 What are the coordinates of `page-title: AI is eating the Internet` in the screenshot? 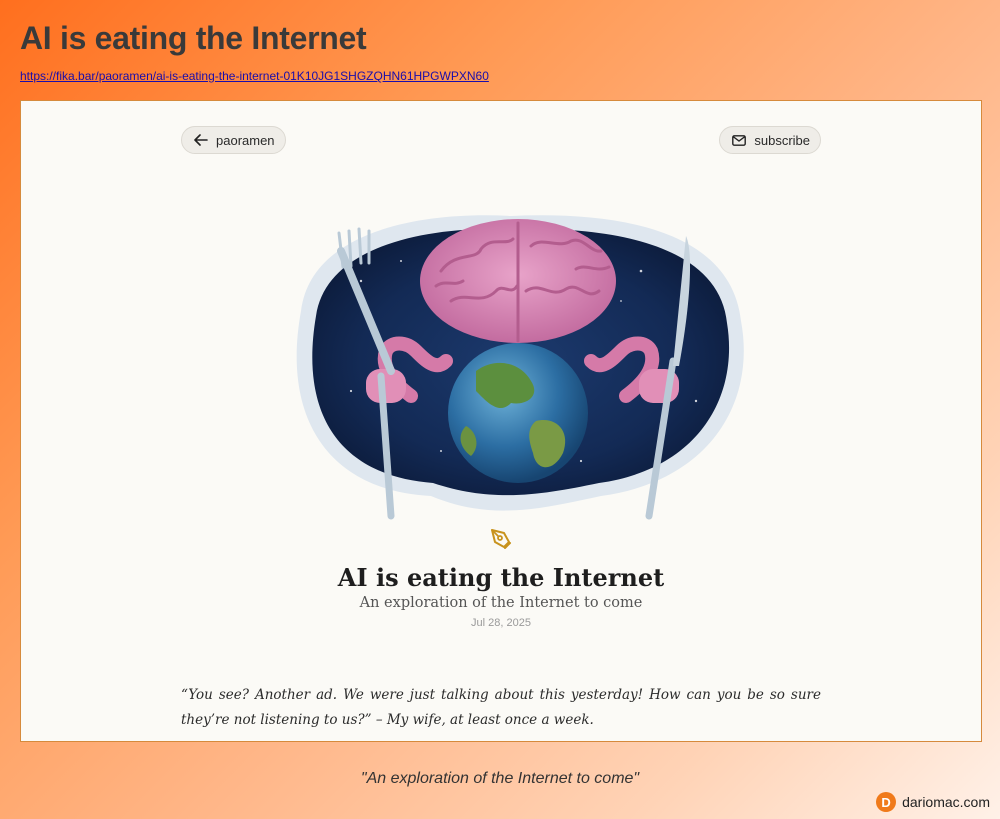 It's located at (193, 38).